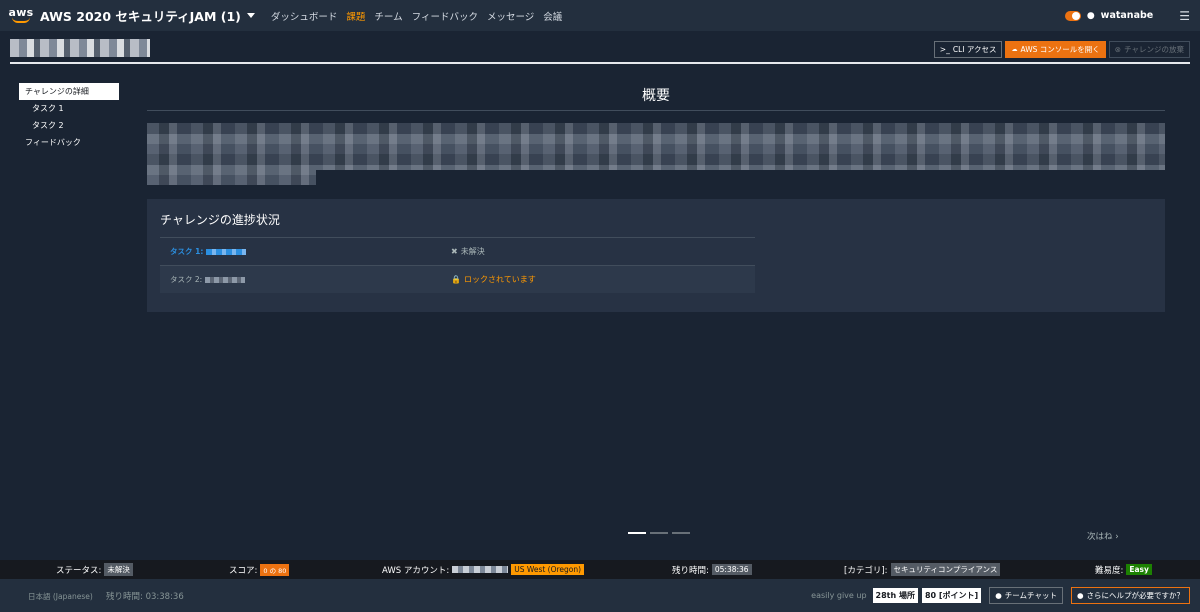  What do you see at coordinates (548, 569) in the screenshot?
I see `region-badge: US West (Oregon)` at bounding box center [548, 569].